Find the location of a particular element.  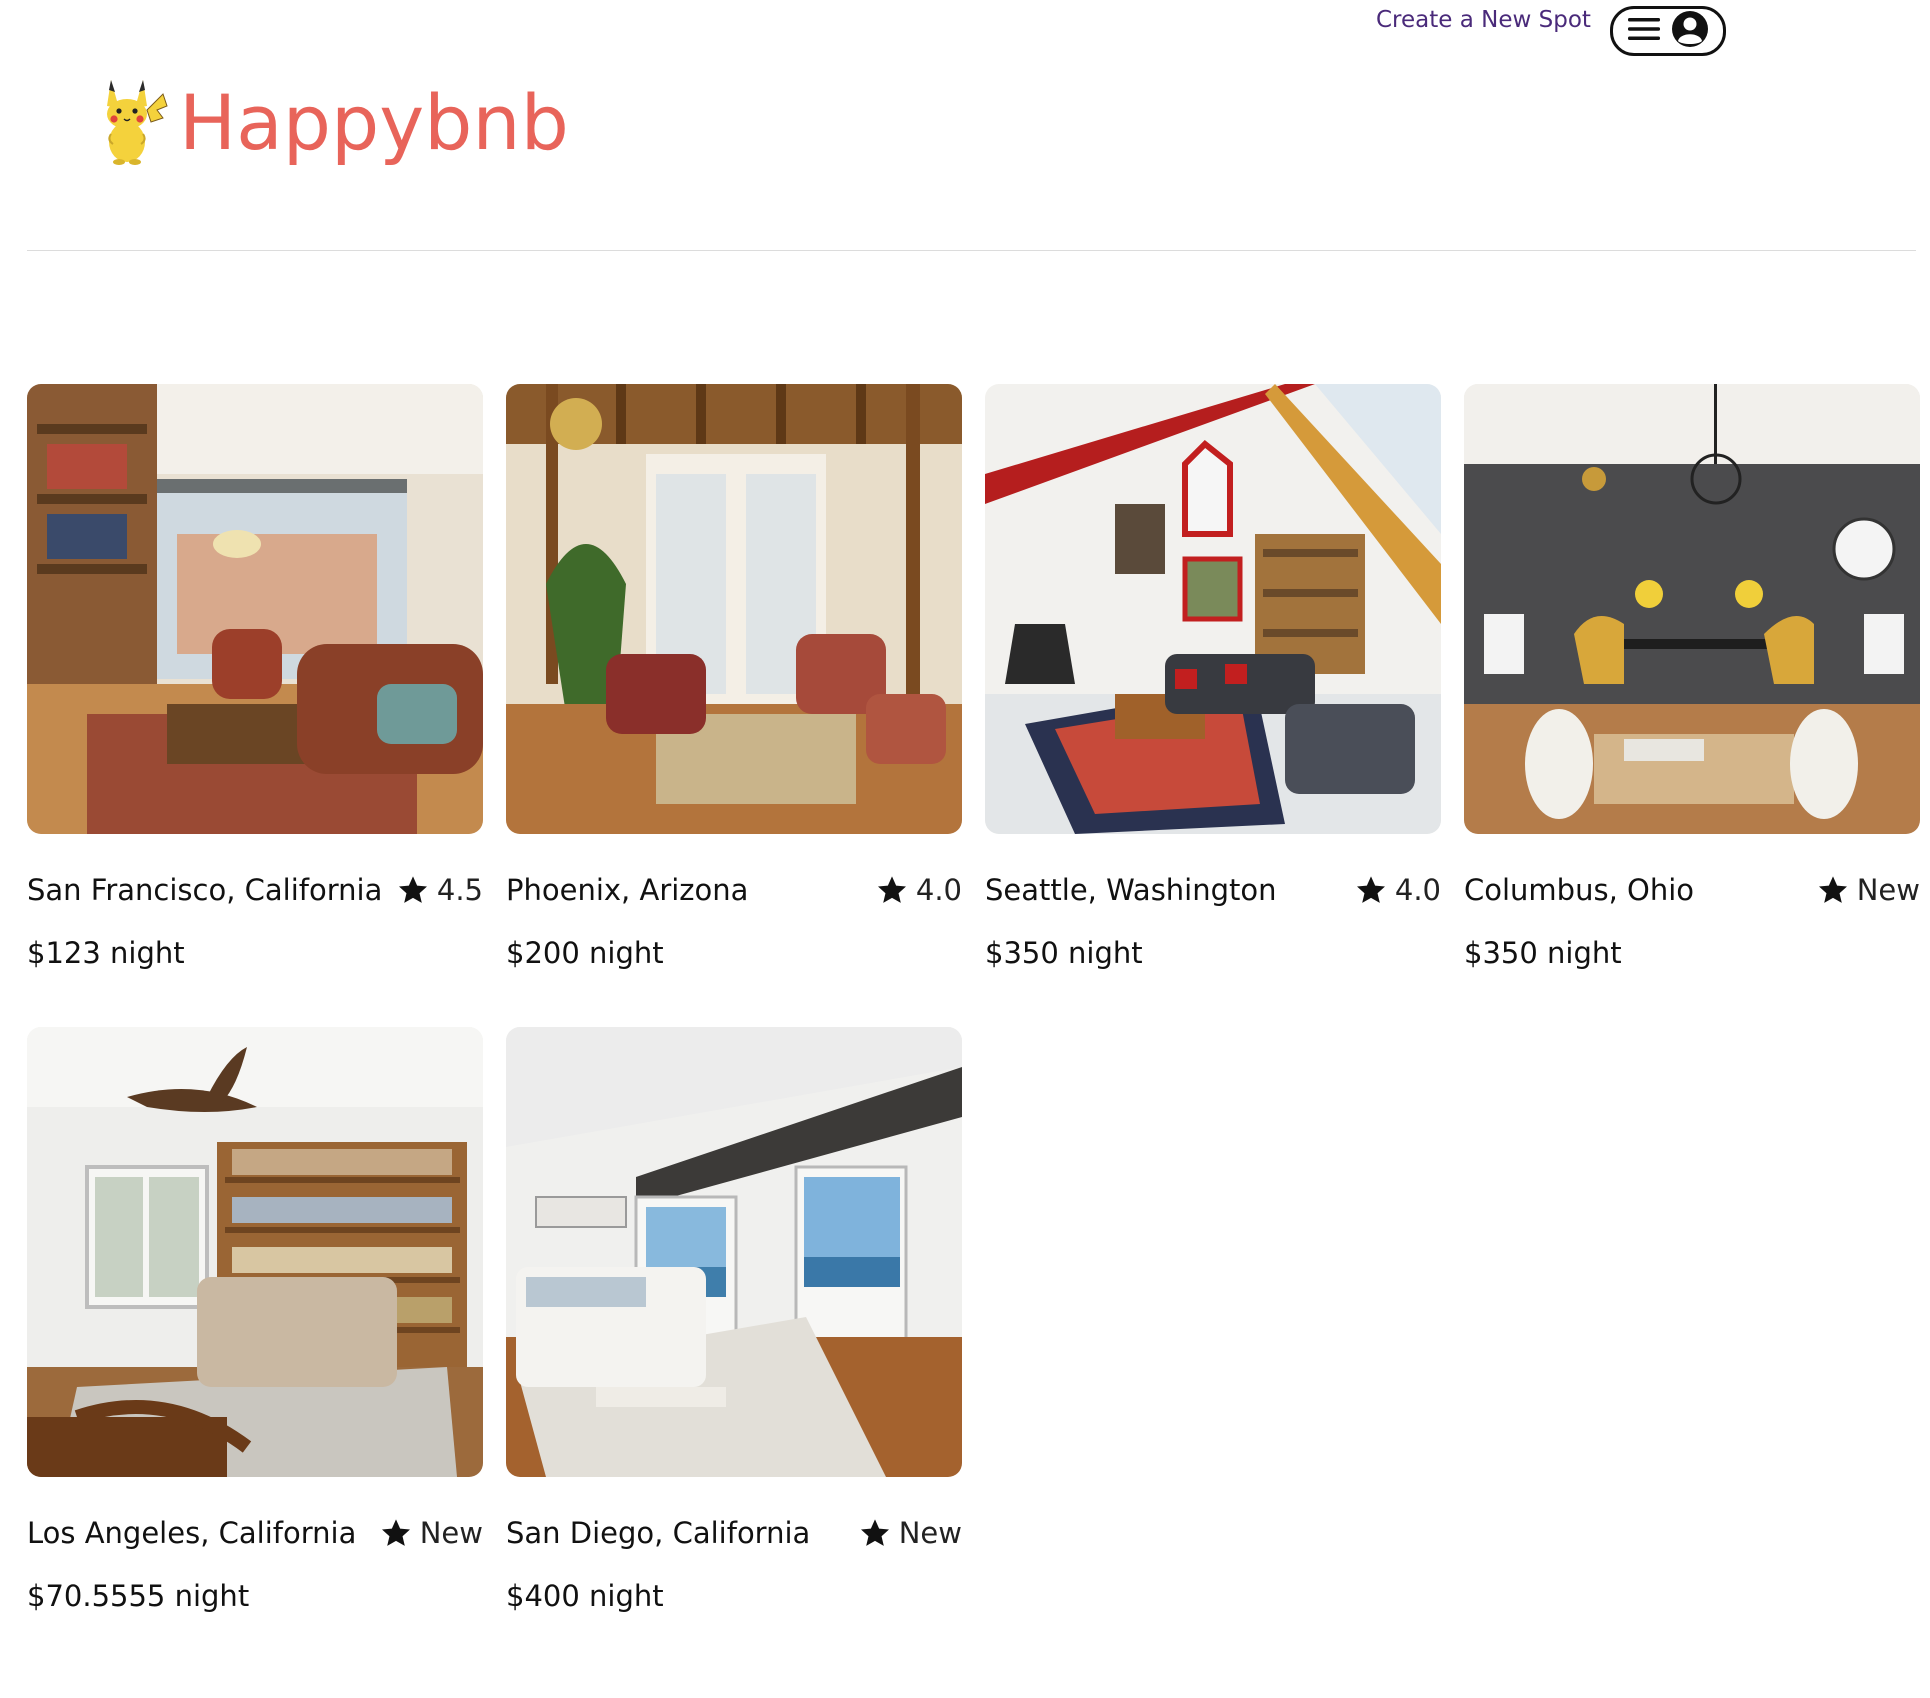

spot-price: $70.5555 night is located at coordinates (138, 1596).